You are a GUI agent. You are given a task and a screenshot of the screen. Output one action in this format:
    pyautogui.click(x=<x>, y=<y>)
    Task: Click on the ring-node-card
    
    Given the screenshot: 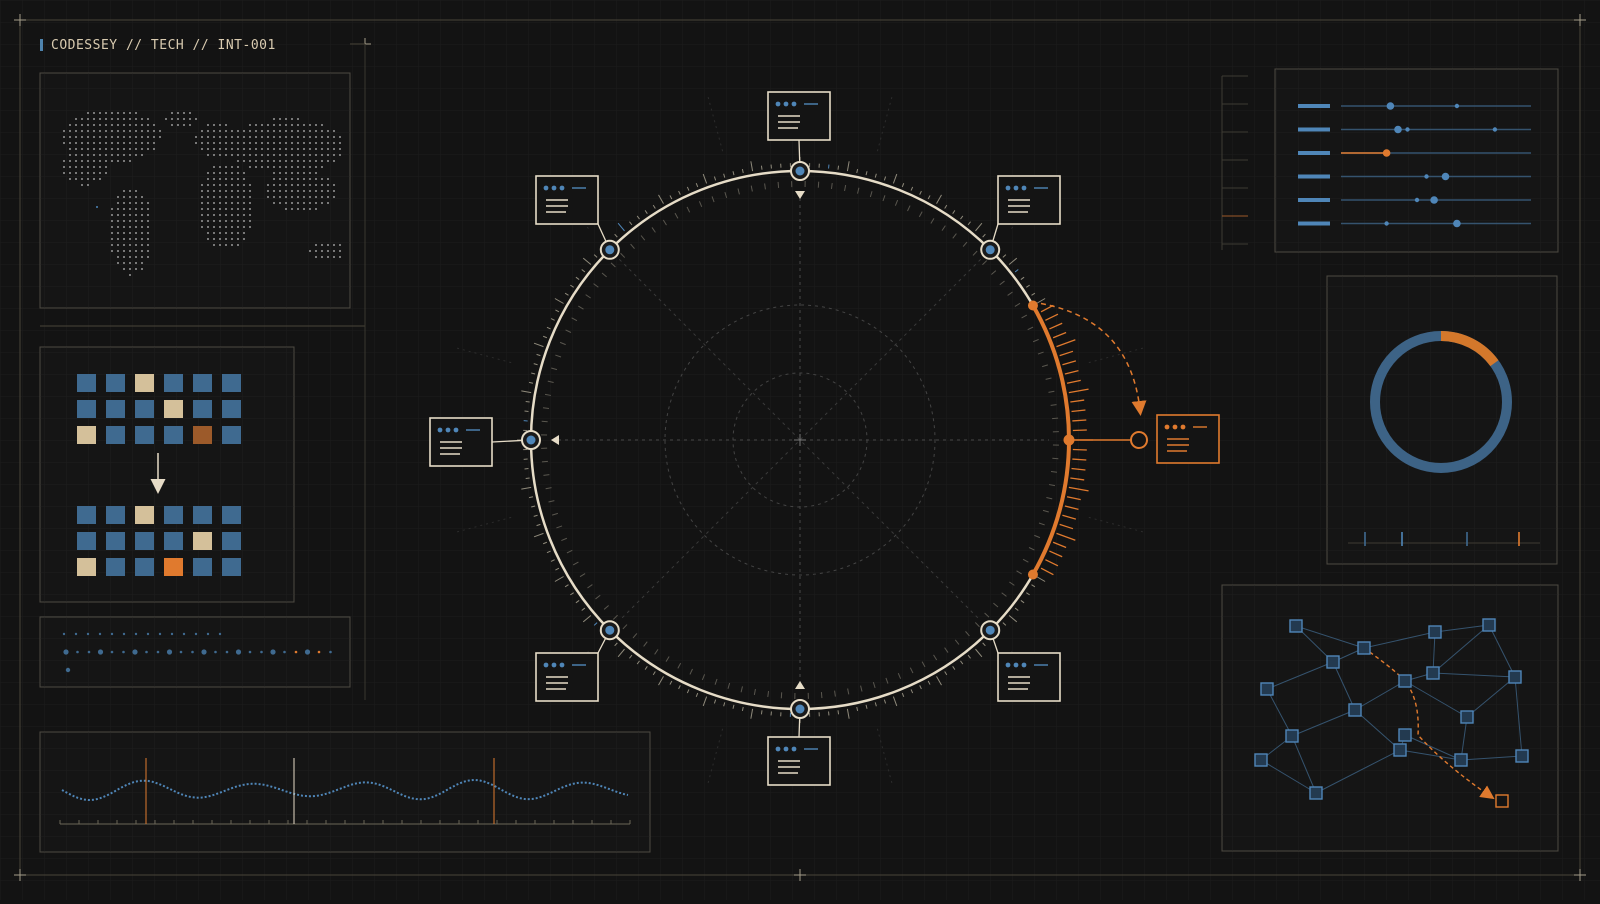 What is the action you would take?
    pyautogui.click(x=799, y=116)
    